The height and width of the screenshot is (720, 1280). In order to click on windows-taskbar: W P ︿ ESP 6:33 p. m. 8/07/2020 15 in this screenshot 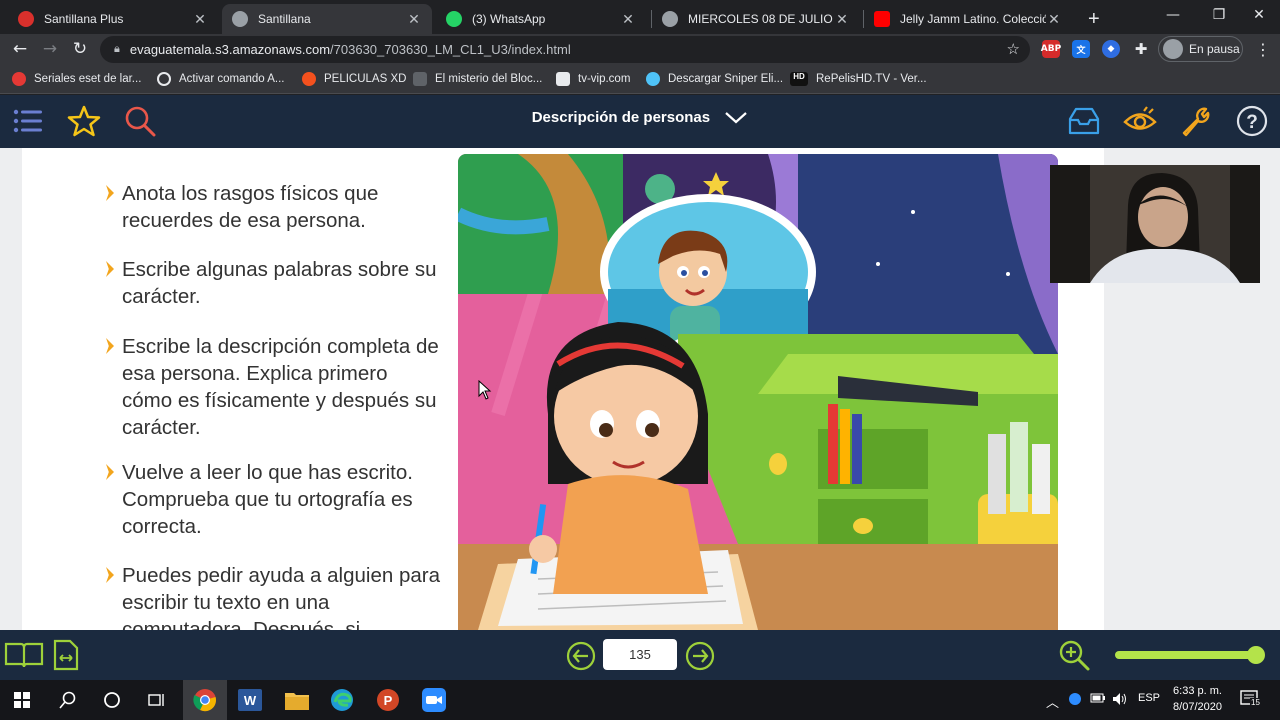, I will do `click(640, 700)`.